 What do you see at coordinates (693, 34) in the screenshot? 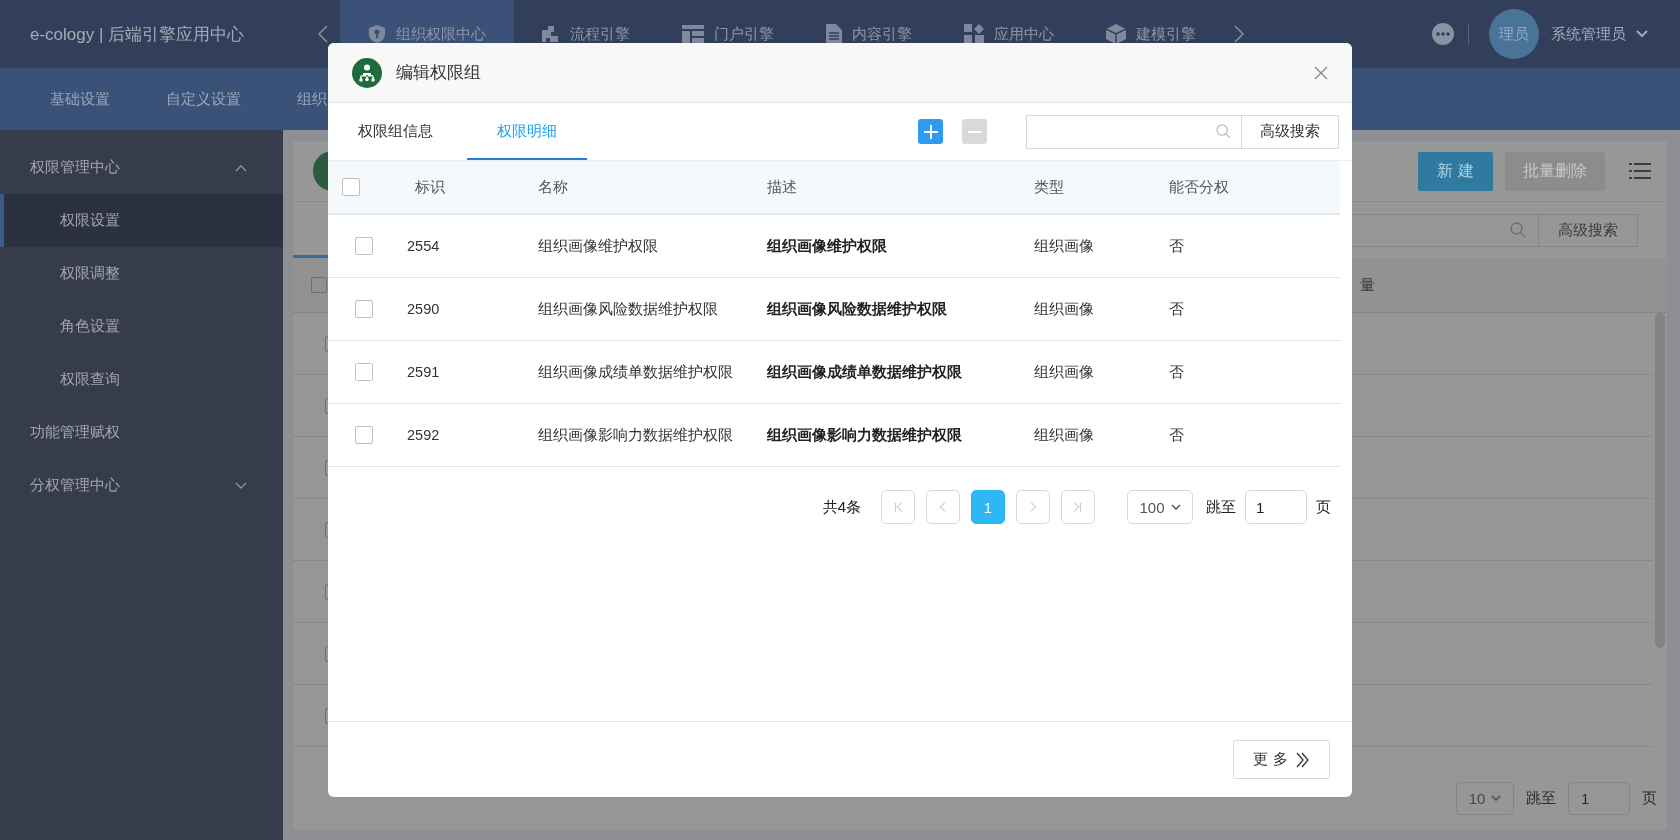
I see `layout-icon` at bounding box center [693, 34].